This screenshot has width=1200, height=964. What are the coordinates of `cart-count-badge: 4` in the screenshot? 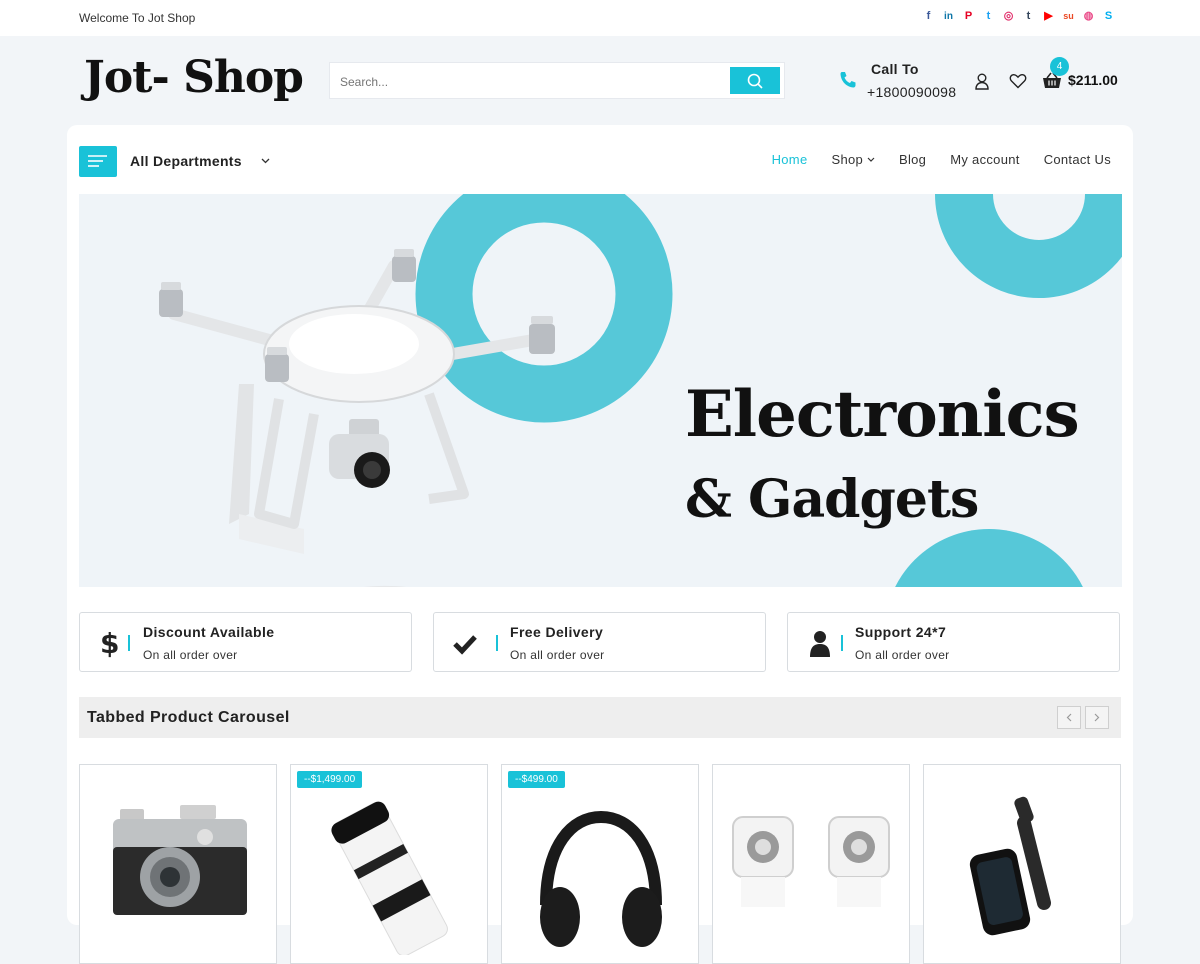 It's located at (1059, 66).